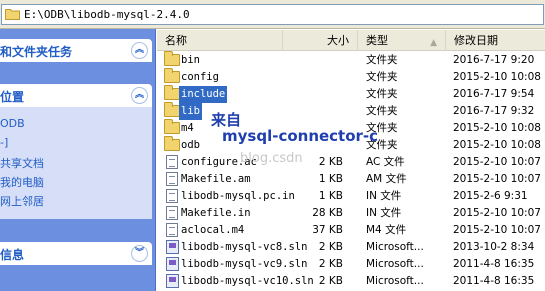 The width and height of the screenshot is (545, 291). I want to click on address-bar-strip: E:\ODB\libodb-mysql-2.4.0, so click(272, 14).